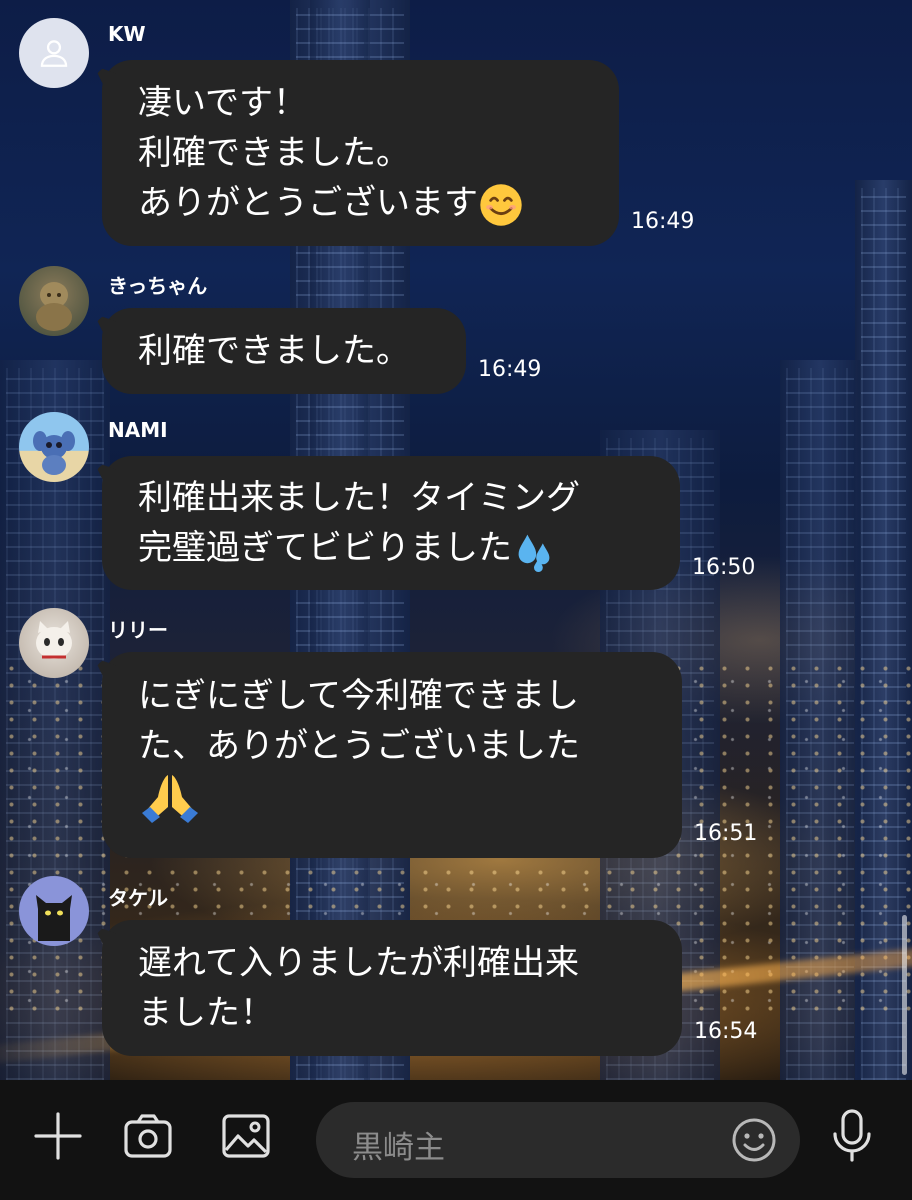  Describe the element at coordinates (54, 640) in the screenshot. I see `lucky-cat-avatar-icon` at that location.